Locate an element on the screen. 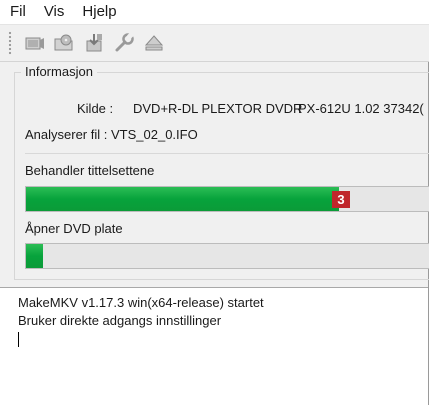 Image resolution: width=429 pixels, height=405 pixels. eject-icon is located at coordinates (154, 43).